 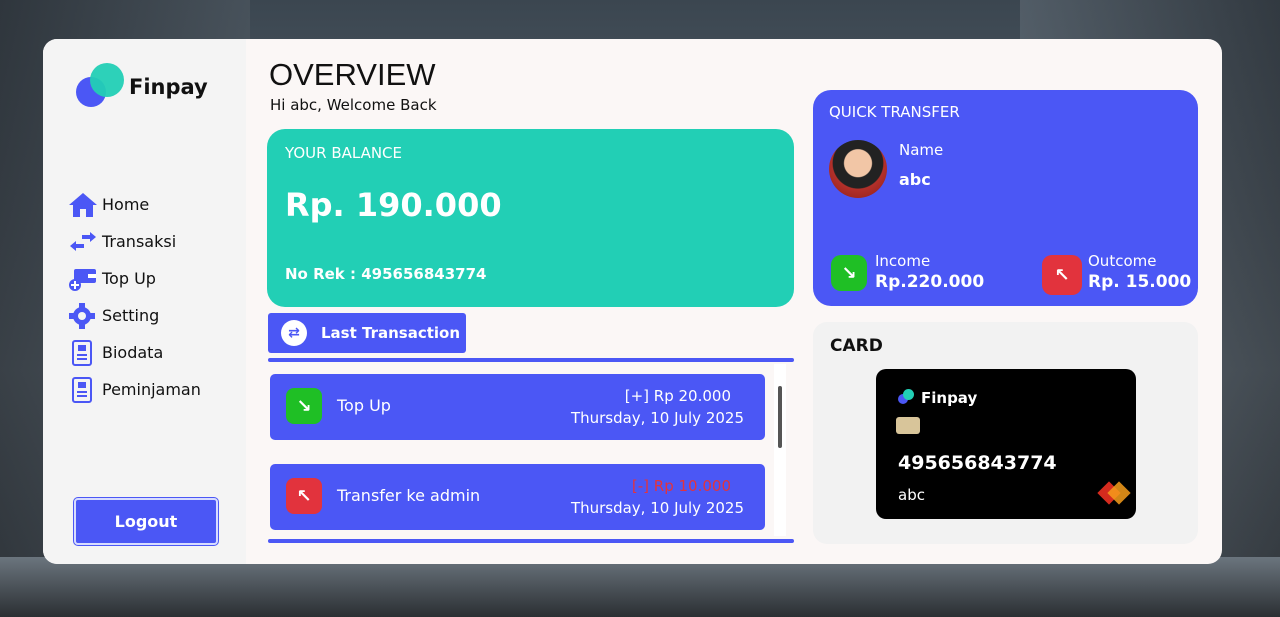 What do you see at coordinates (780, 417) in the screenshot?
I see `scrollbar-thumb` at bounding box center [780, 417].